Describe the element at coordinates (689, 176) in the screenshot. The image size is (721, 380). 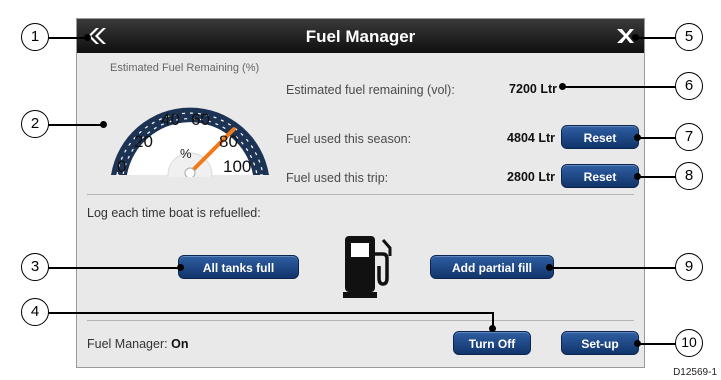
I see `callout-8: 8` at that location.